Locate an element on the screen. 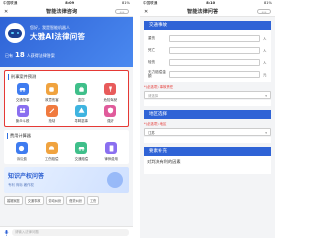 Image resolution: width=320 pixels, height=240 pixels. topic-chip: 劳动纠纷 is located at coordinates (55, 200).